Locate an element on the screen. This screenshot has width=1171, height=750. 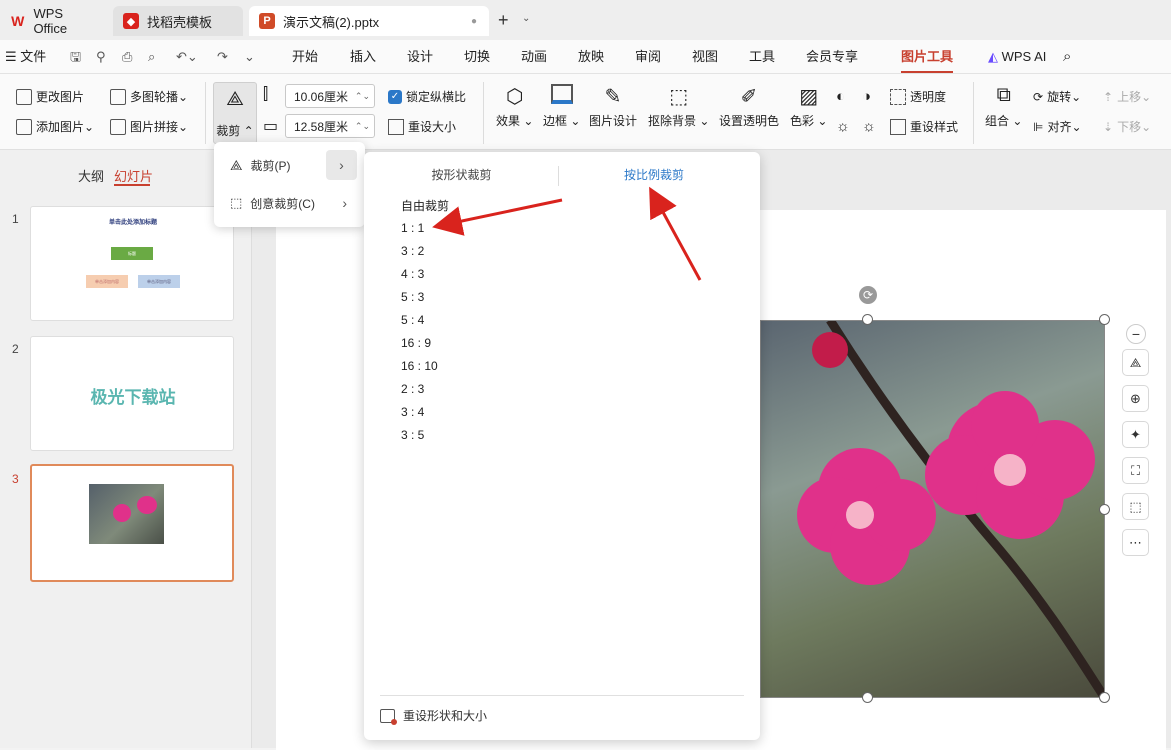
ratio-option: 2 : 3 is located at coordinates (412, 389).